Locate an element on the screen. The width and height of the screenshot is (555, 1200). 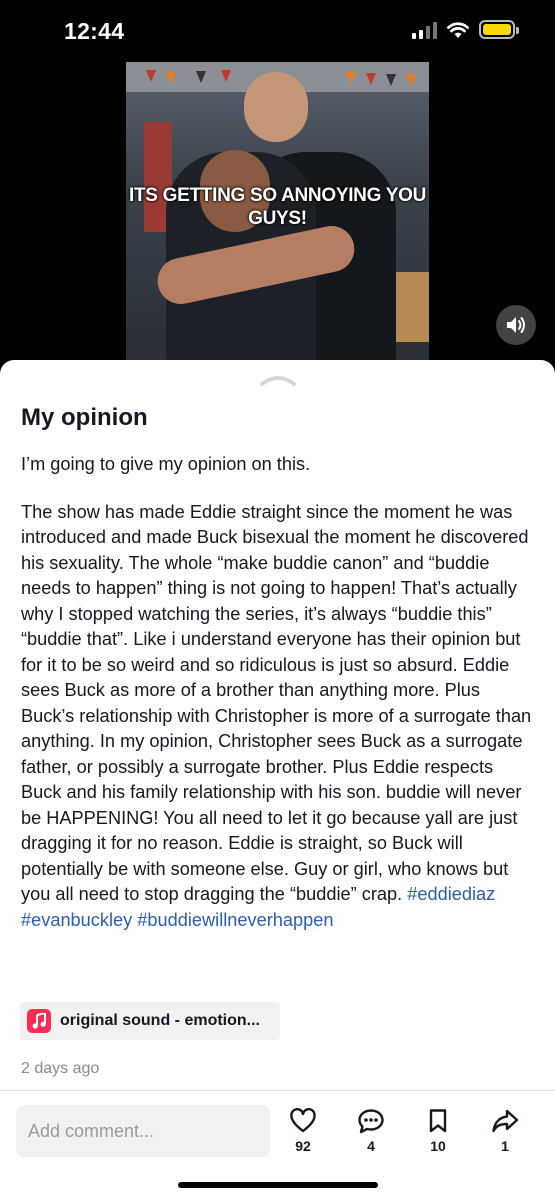
share-button: 1 is located at coordinates (505, 1131).